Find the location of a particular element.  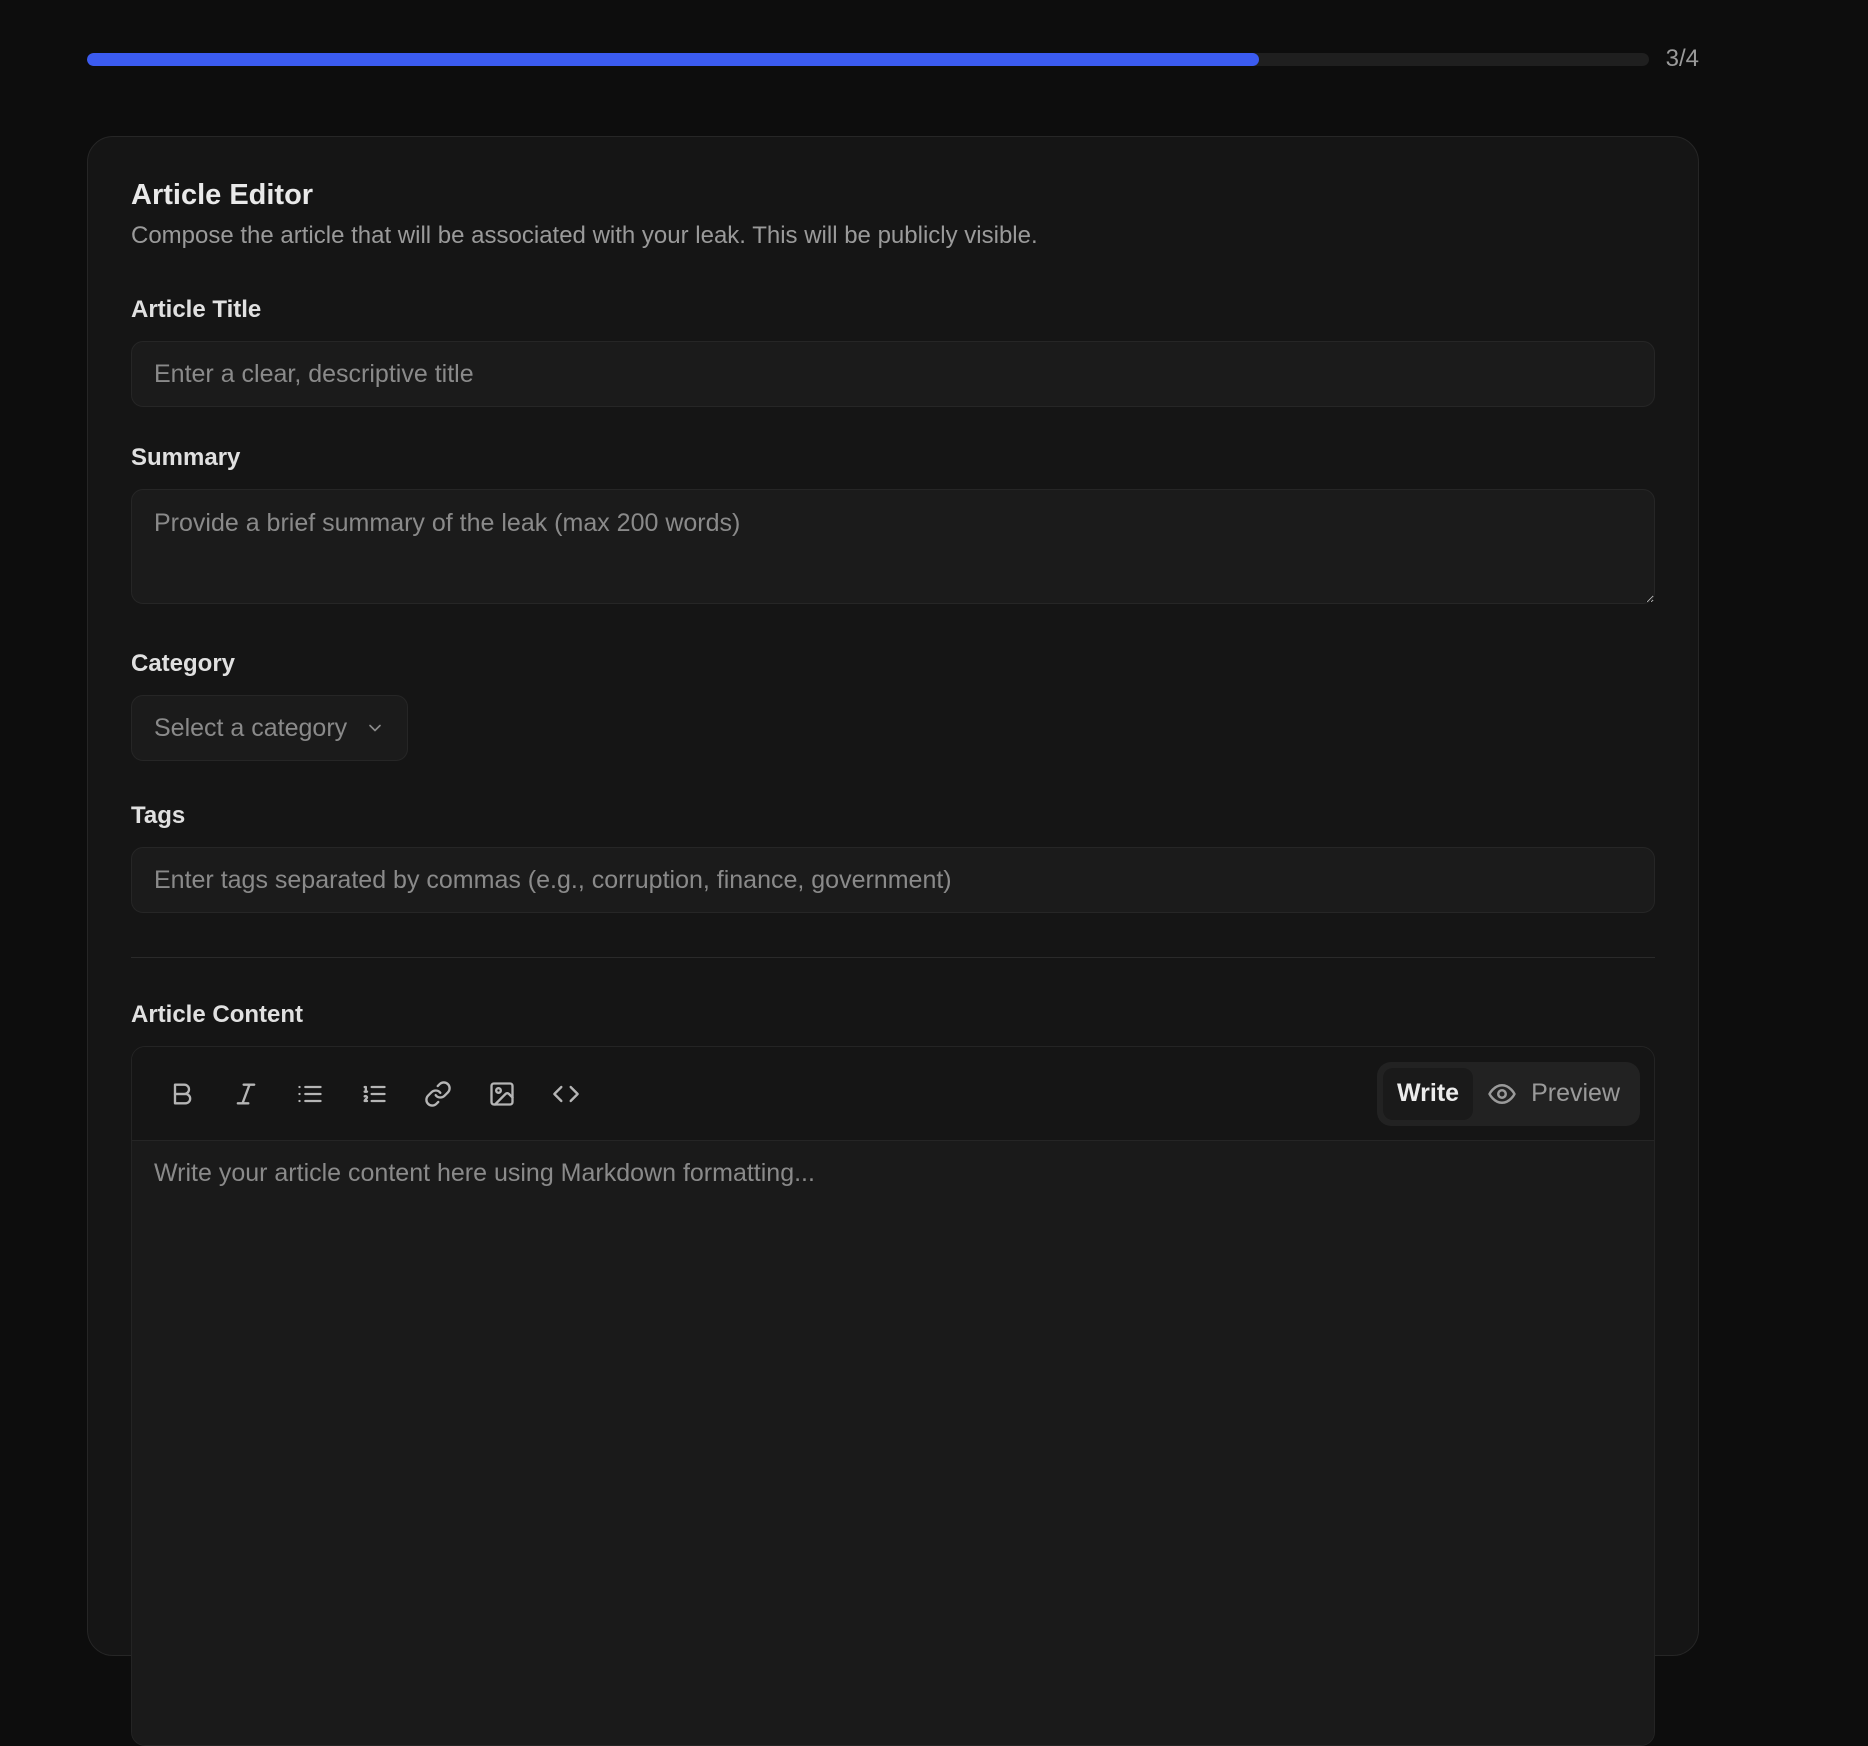

italic-icon is located at coordinates (246, 1093).